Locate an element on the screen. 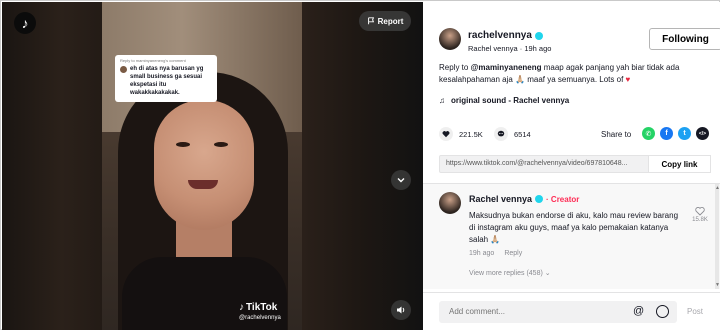 The height and width of the screenshot is (330, 720). engagement-bar: 221.5K 6514 Share to ✆ f t </> is located at coordinates (575, 135).